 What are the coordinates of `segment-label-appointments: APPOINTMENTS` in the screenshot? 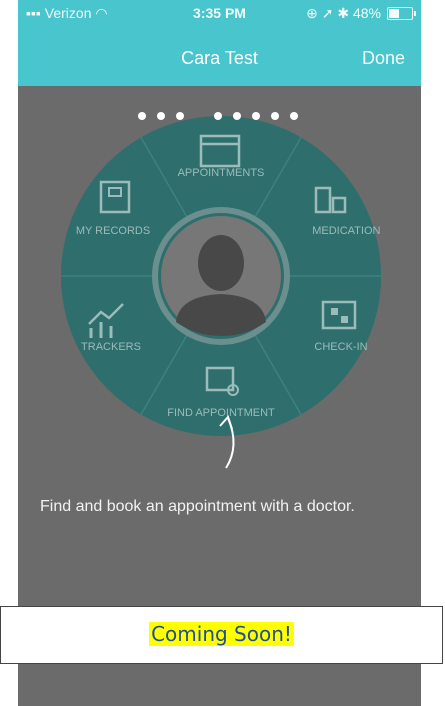 It's located at (221, 173).